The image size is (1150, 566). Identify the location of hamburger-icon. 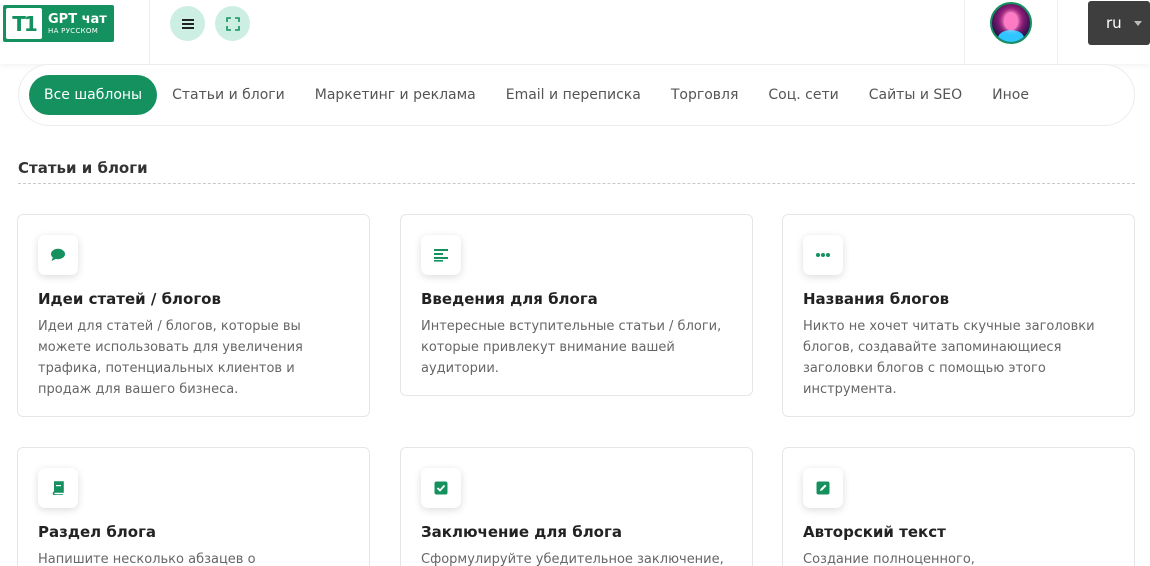
(187, 23).